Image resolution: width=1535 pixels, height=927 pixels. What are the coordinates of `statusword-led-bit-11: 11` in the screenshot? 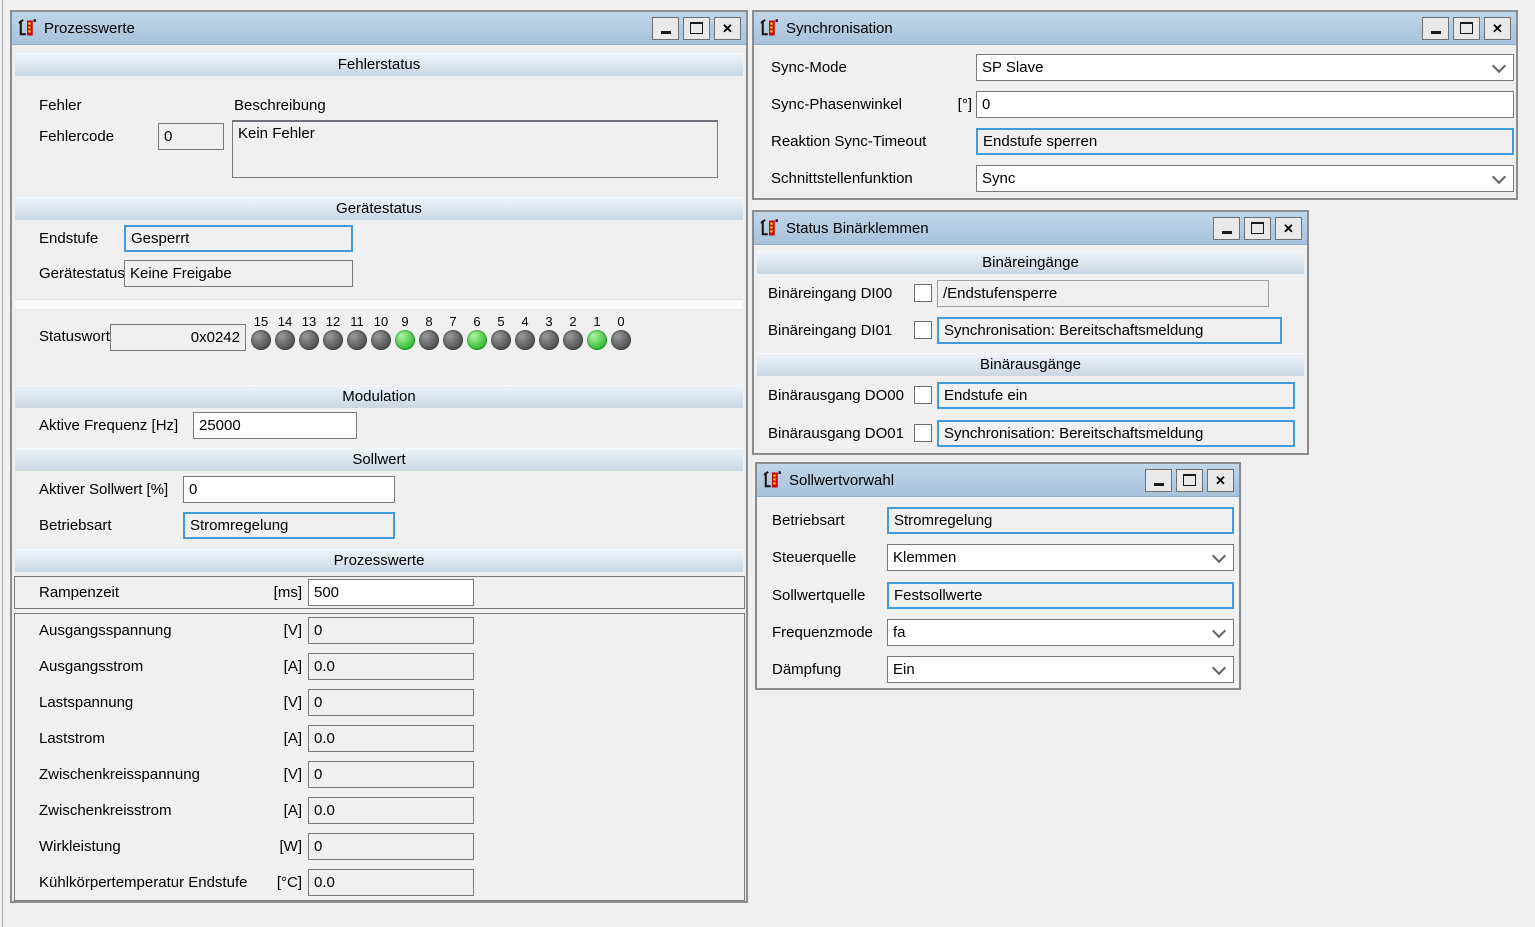 It's located at (357, 332).